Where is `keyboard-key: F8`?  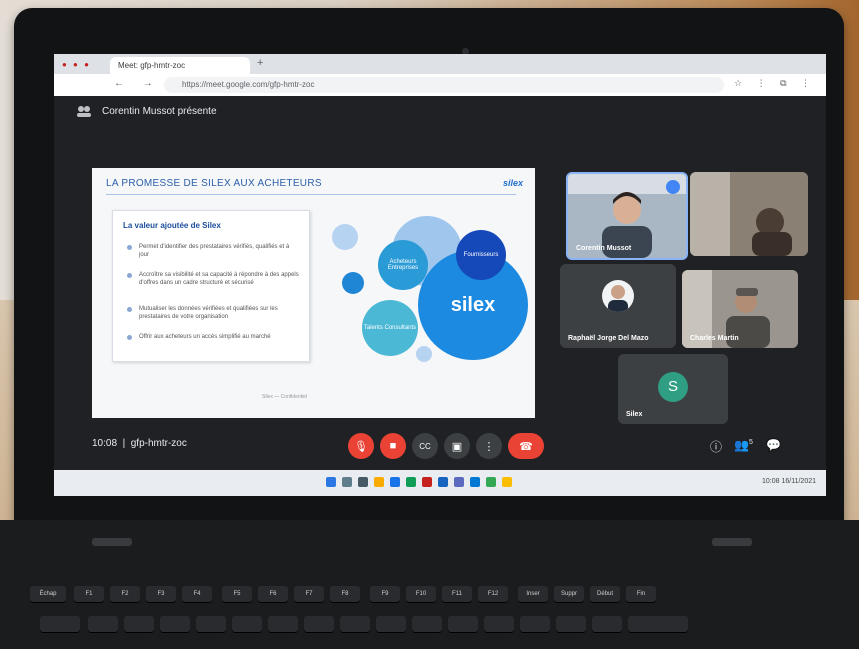 keyboard-key: F8 is located at coordinates (345, 594).